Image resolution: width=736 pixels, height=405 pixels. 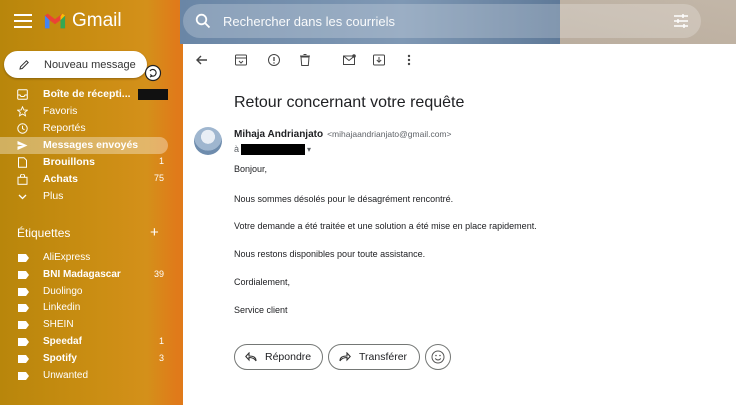 I want to click on sidebar-item-snoozed: Reportés, so click(x=86, y=128).